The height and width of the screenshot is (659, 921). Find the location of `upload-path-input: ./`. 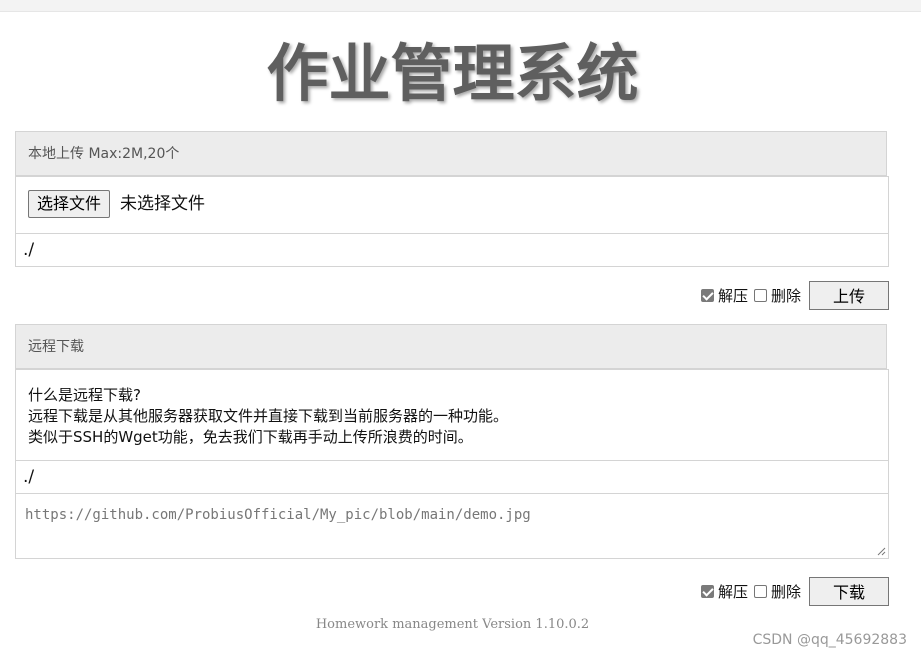

upload-path-input: ./ is located at coordinates (452, 250).